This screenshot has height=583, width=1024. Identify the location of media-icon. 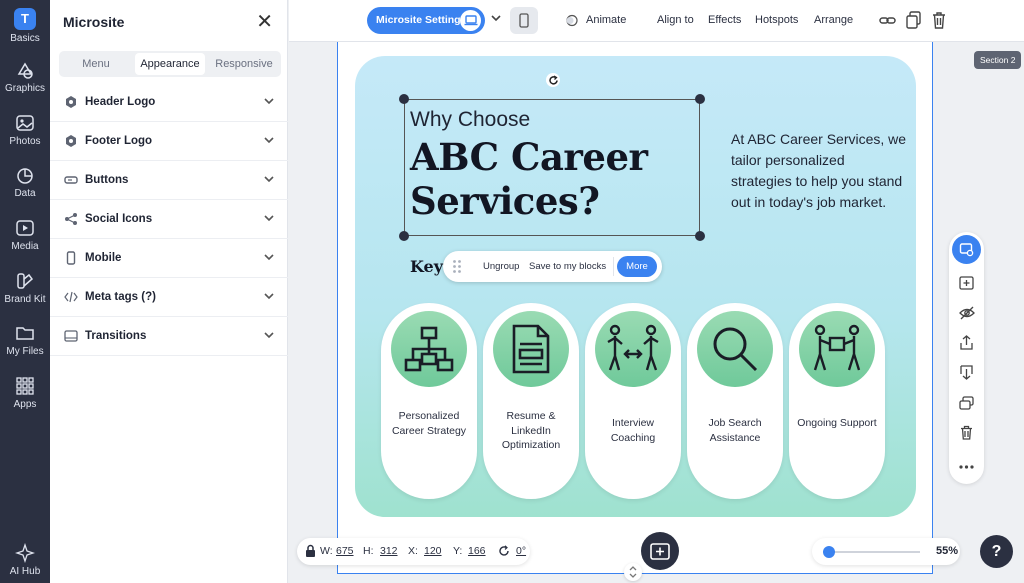
(25, 228).